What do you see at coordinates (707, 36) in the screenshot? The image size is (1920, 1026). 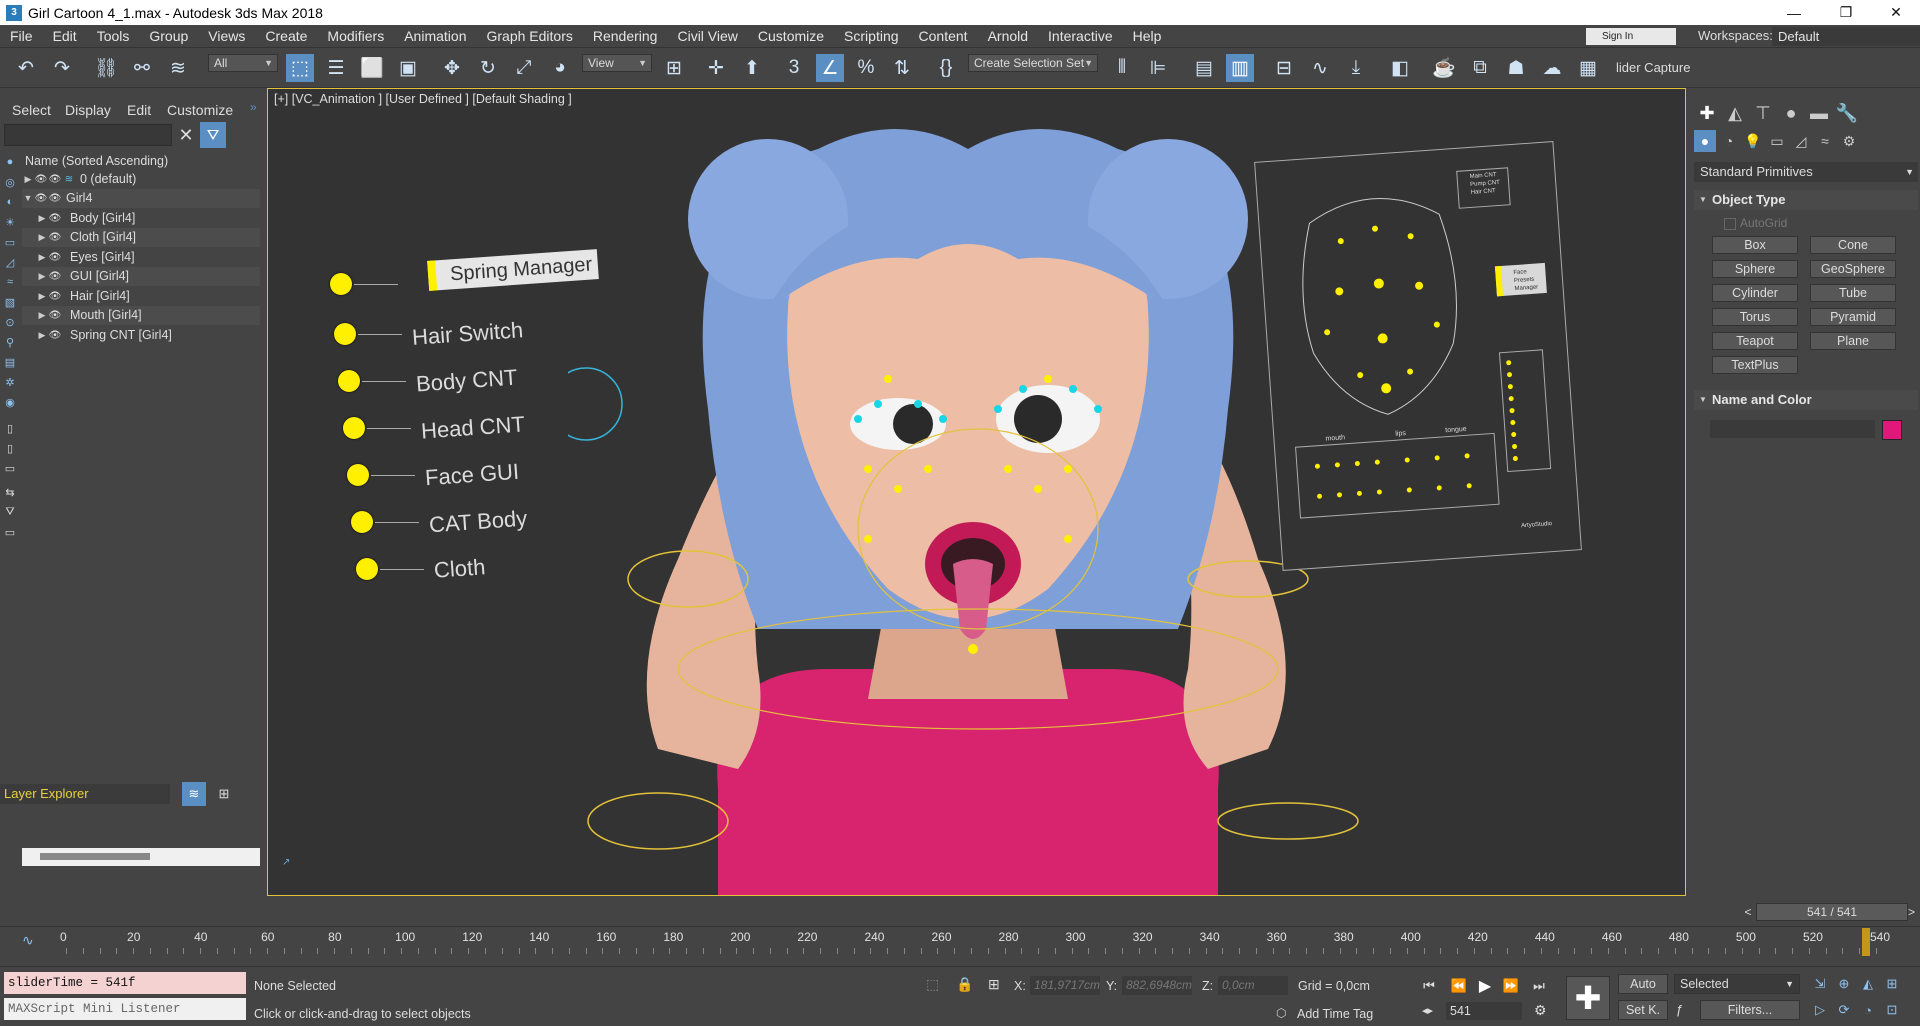 I see `menu-civil-view: Civil View` at bounding box center [707, 36].